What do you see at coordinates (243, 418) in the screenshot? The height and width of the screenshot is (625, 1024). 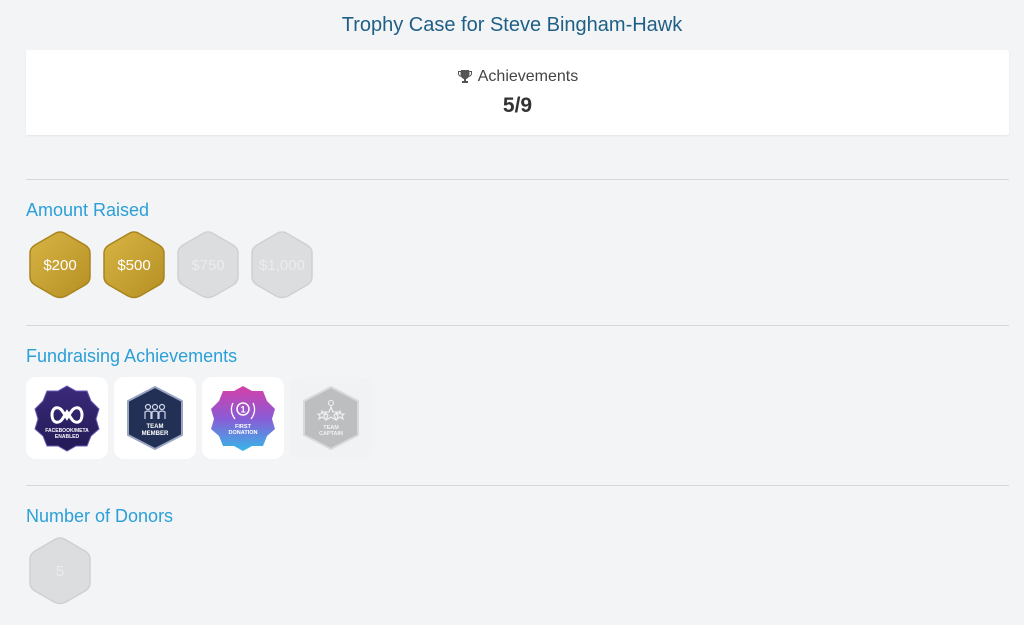 I see `badge-first-donation: 1 FIRST DONATION` at bounding box center [243, 418].